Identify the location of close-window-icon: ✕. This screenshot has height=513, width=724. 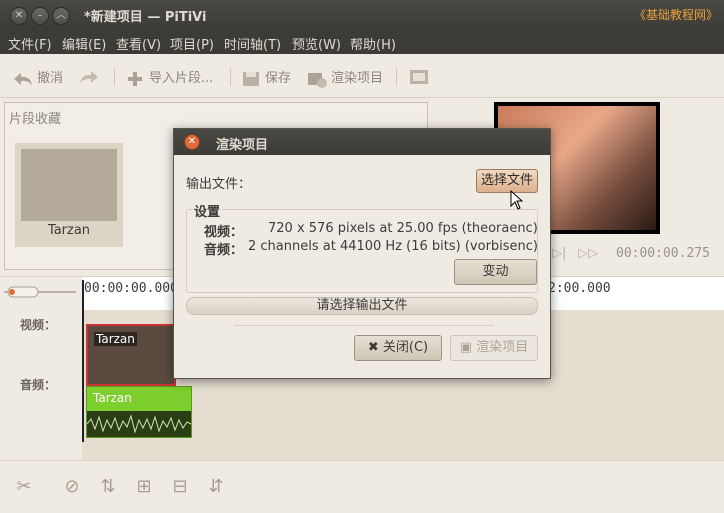
(19, 16).